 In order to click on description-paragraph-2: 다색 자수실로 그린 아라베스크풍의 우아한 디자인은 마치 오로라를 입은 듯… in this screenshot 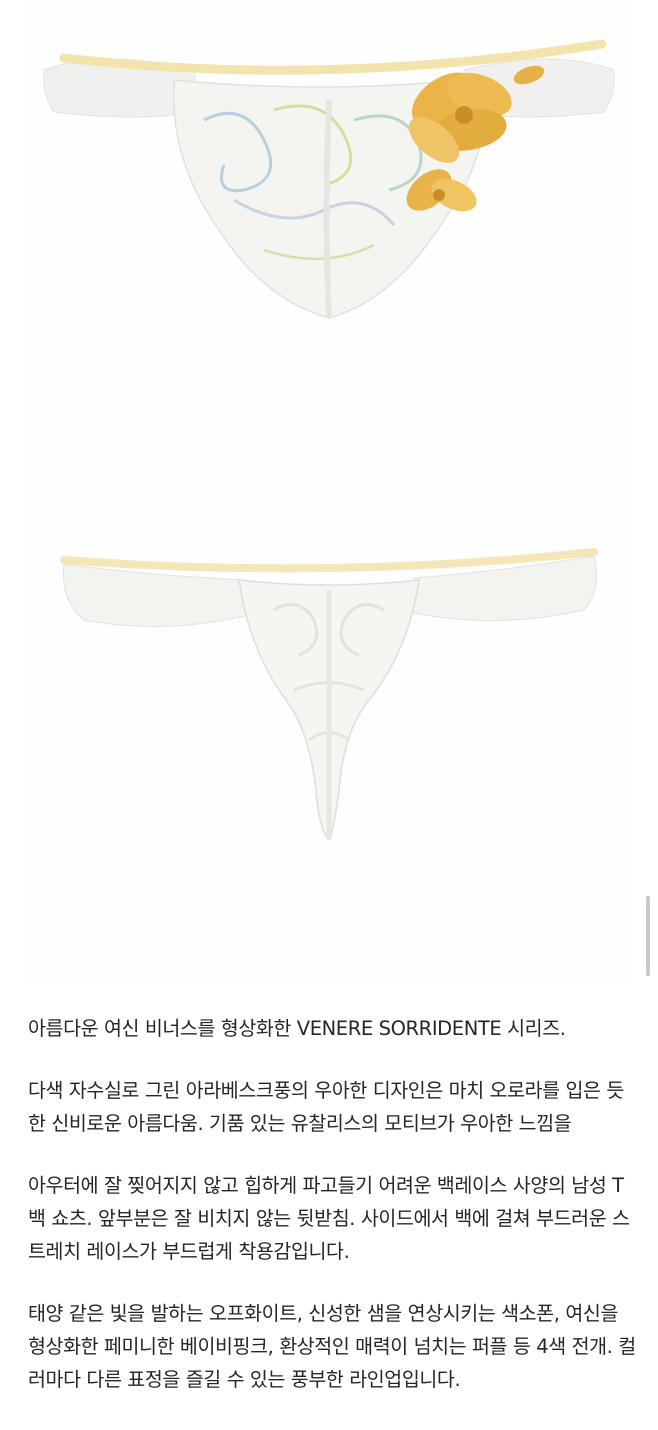, I will do `click(326, 1107)`.